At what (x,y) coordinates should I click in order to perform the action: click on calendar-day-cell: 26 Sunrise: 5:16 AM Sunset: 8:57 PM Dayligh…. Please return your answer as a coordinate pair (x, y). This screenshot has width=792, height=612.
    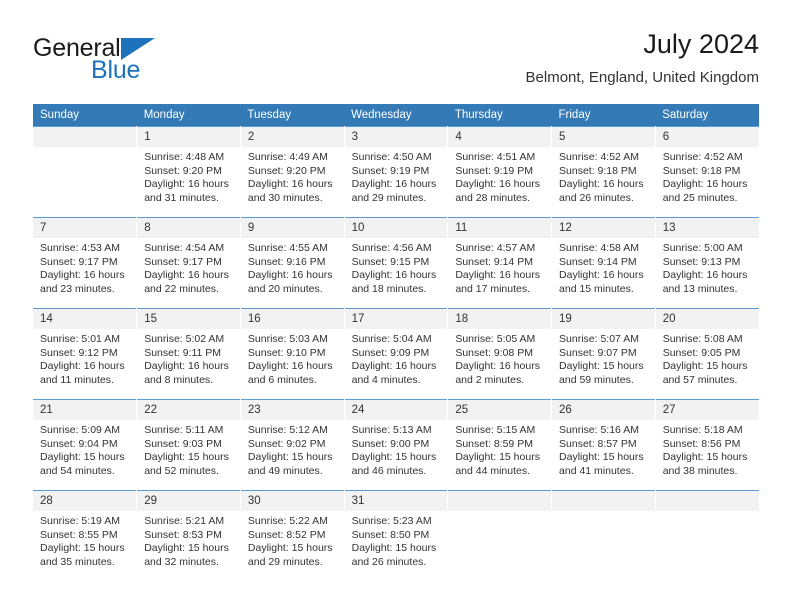
    Looking at the image, I should click on (603, 445).